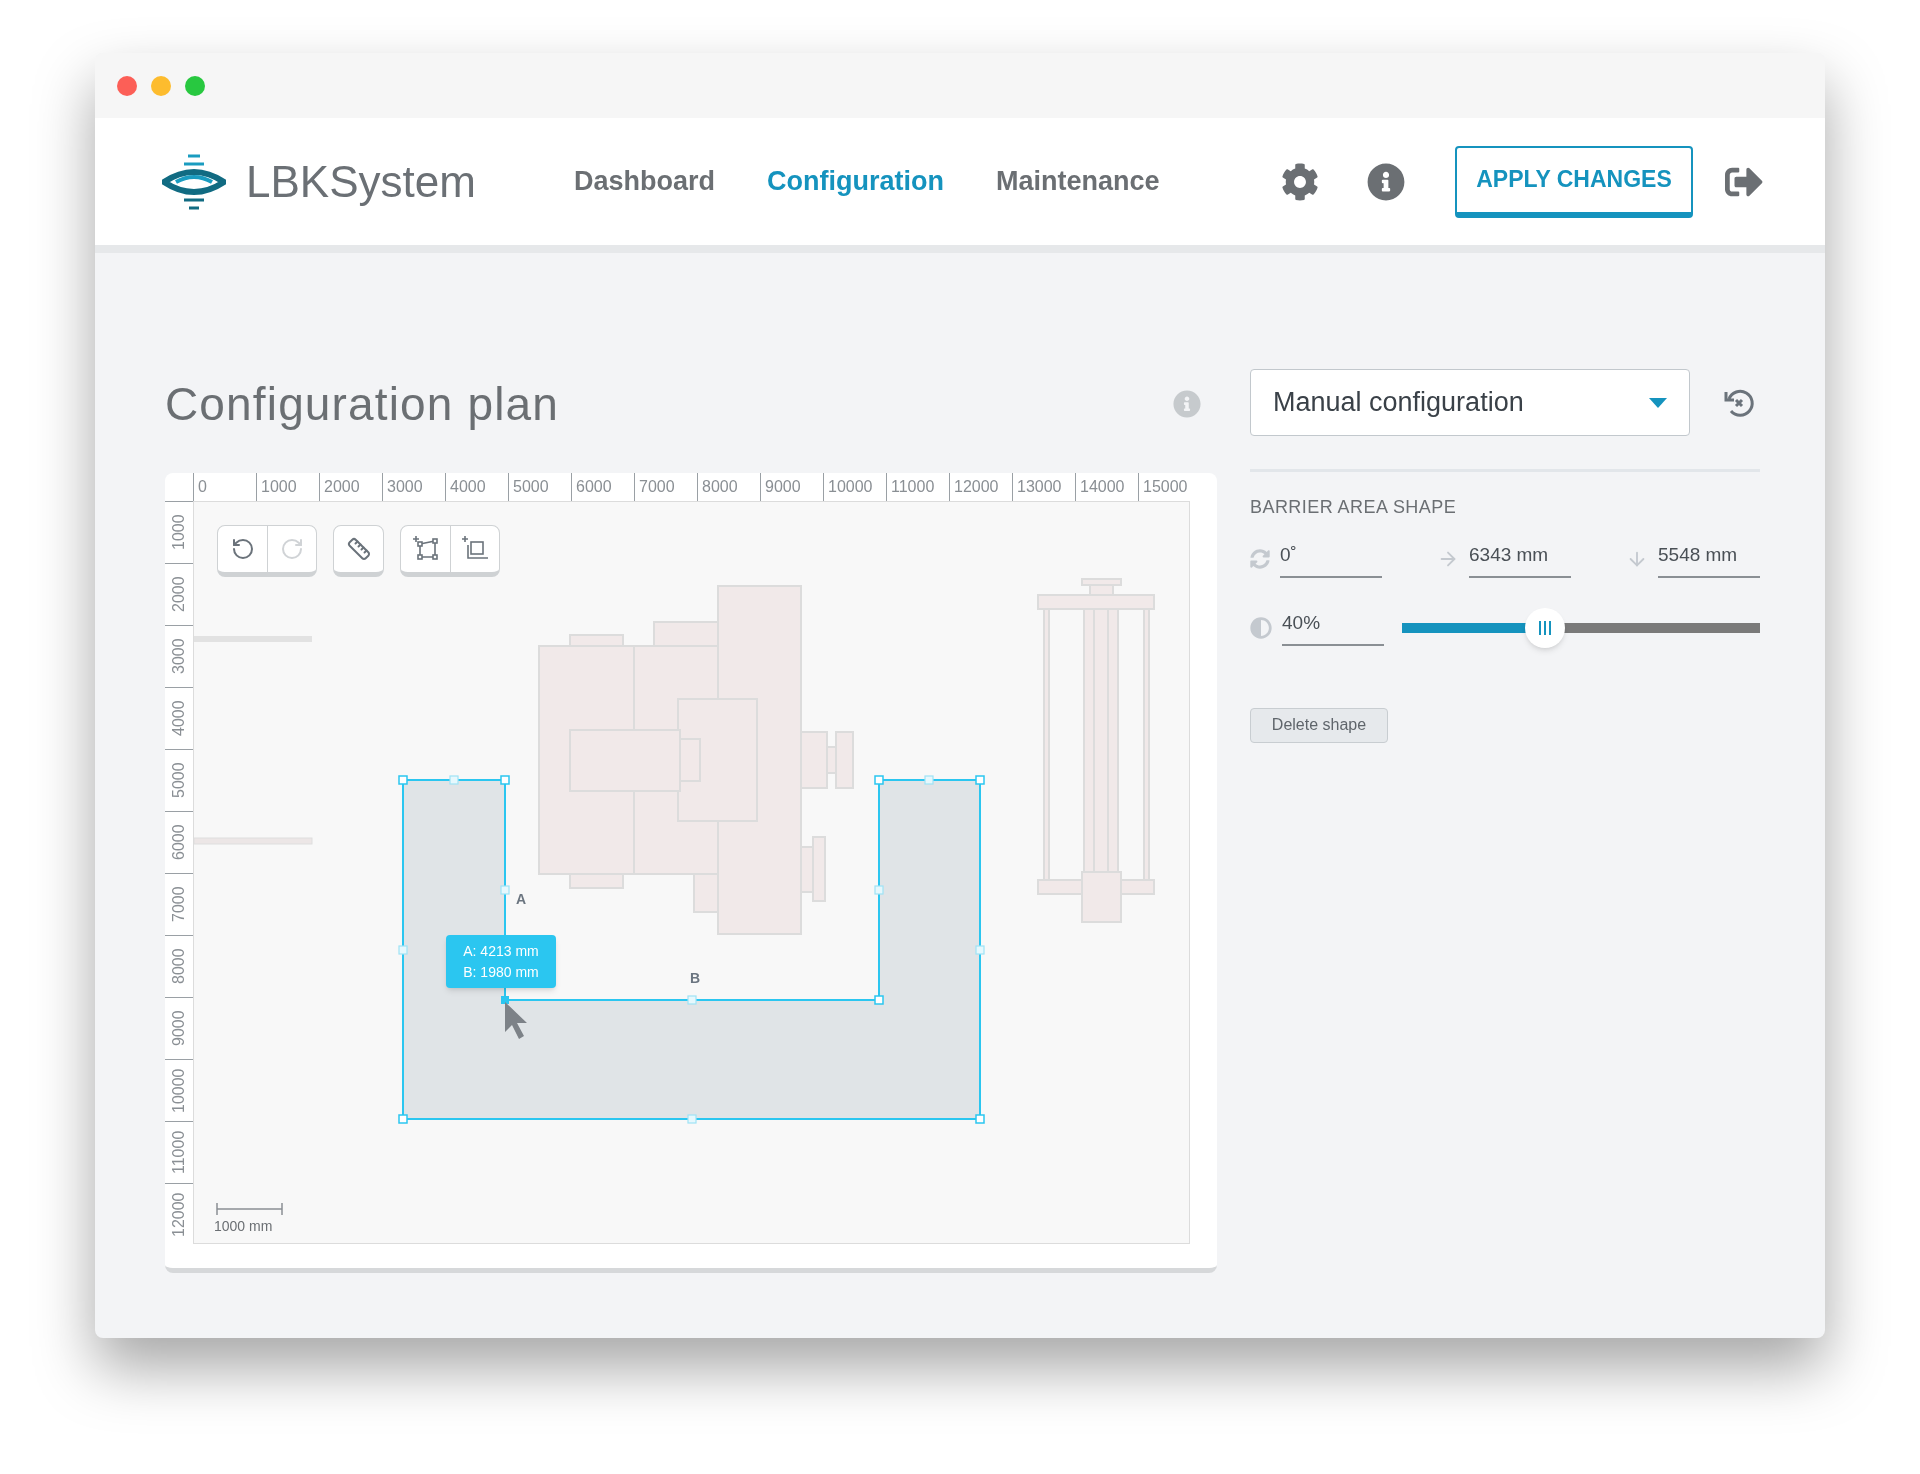 The height and width of the screenshot is (1474, 1920). I want to click on delete-shape-button: Delete shape, so click(1319, 725).